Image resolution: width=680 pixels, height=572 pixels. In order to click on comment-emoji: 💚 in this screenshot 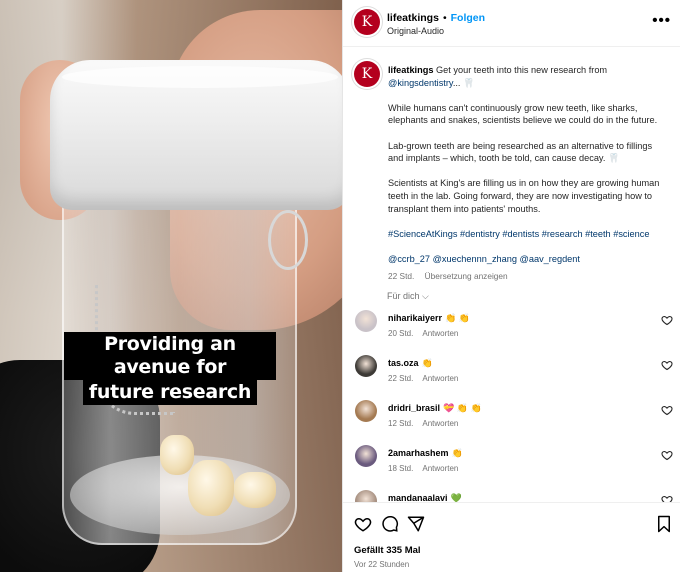, I will do `click(456, 497)`.